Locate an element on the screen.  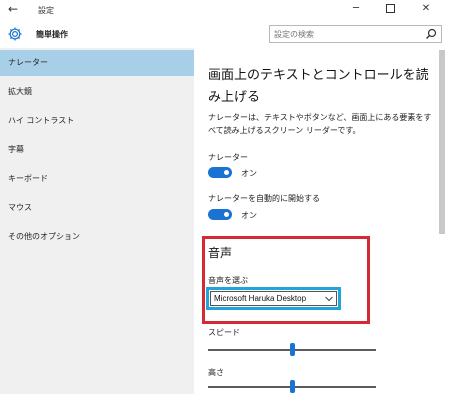
sidebar-item-magnifier: 拡大鏡 is located at coordinates (97, 92).